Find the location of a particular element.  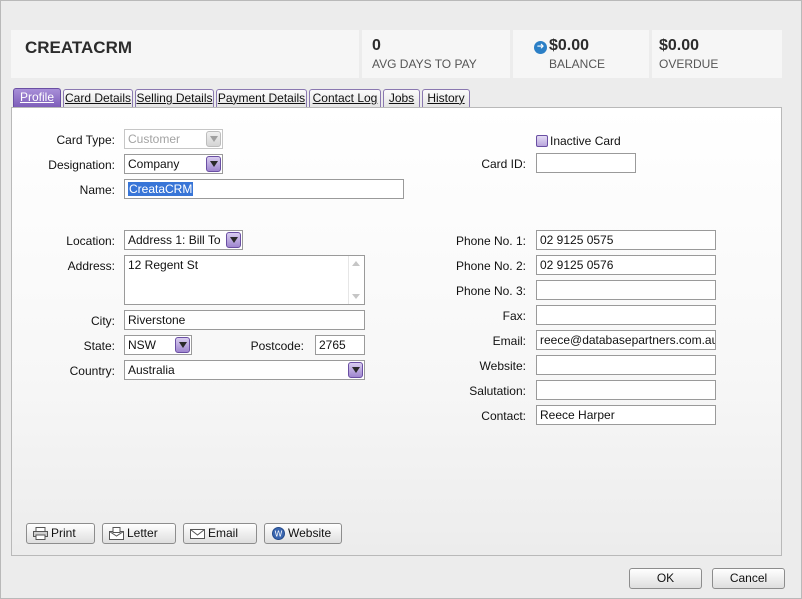

card-id-label: Card ID: is located at coordinates (503, 164).